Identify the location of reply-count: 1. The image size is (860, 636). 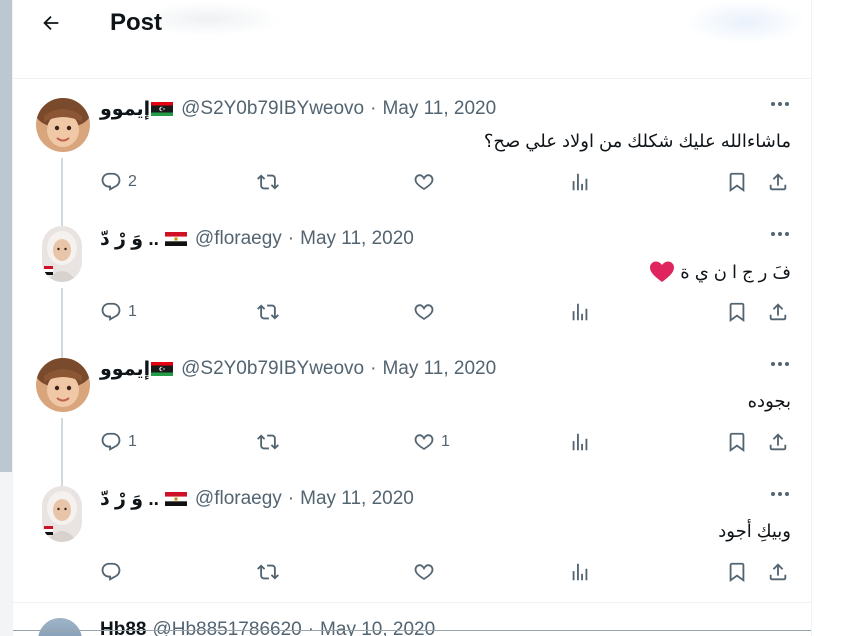
(132, 441).